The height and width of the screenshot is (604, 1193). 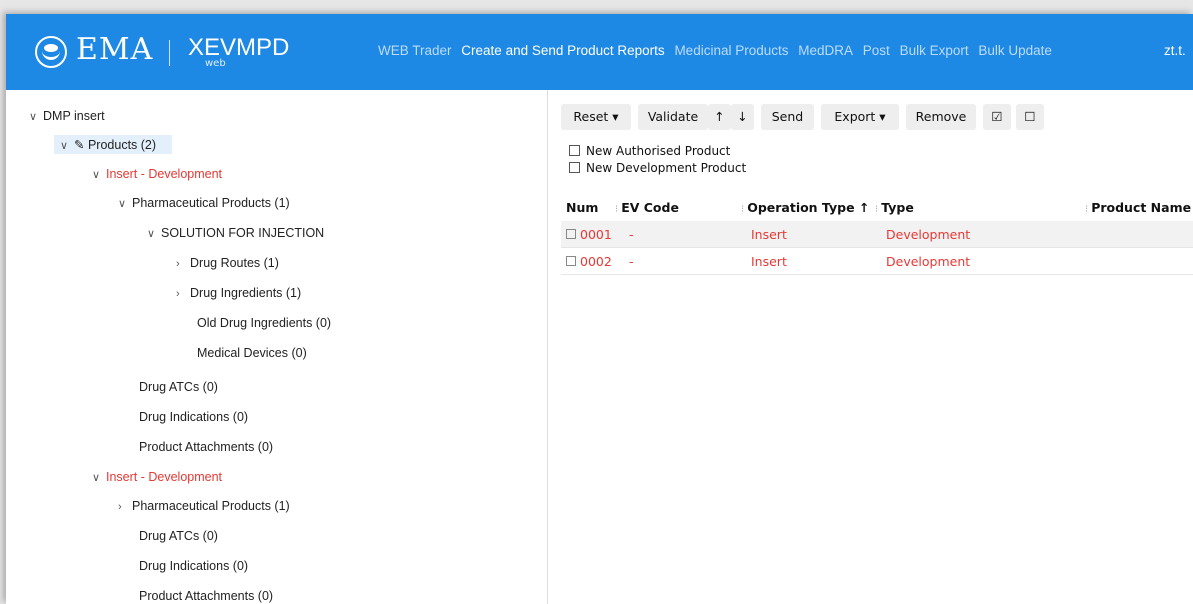 I want to click on tree-label: DMP insert, so click(x=74, y=116).